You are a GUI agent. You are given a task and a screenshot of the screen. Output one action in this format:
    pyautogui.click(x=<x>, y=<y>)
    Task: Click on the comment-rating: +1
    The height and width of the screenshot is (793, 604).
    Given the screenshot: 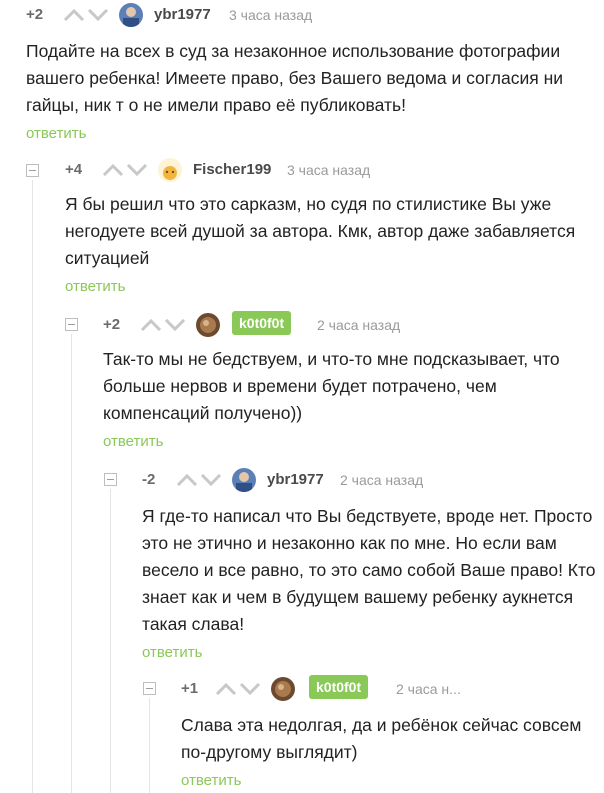 What is the action you would take?
    pyautogui.click(x=190, y=688)
    